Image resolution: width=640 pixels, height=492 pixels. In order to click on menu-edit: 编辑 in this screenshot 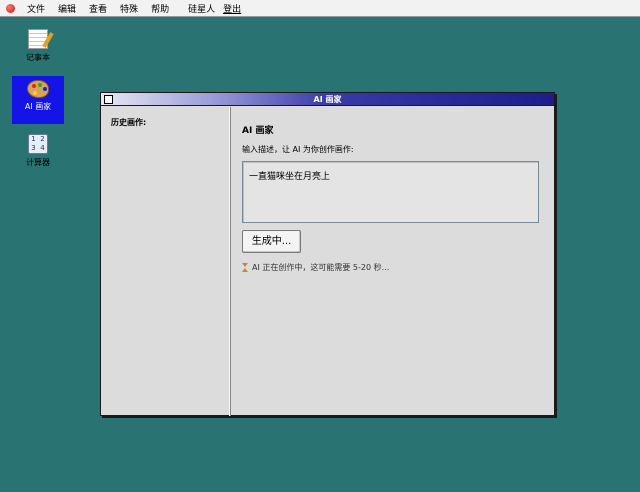, I will do `click(67, 8)`.